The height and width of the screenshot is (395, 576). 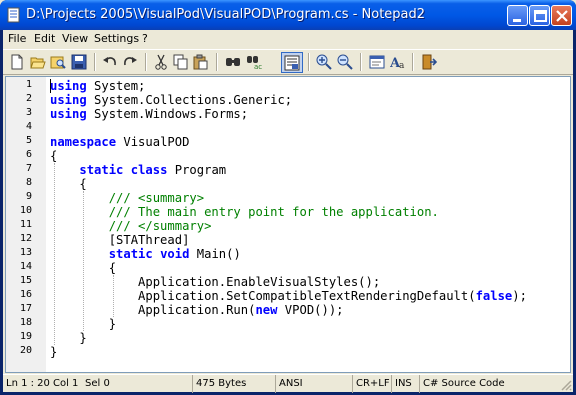 I want to click on word-wrap-button, so click(x=292, y=62).